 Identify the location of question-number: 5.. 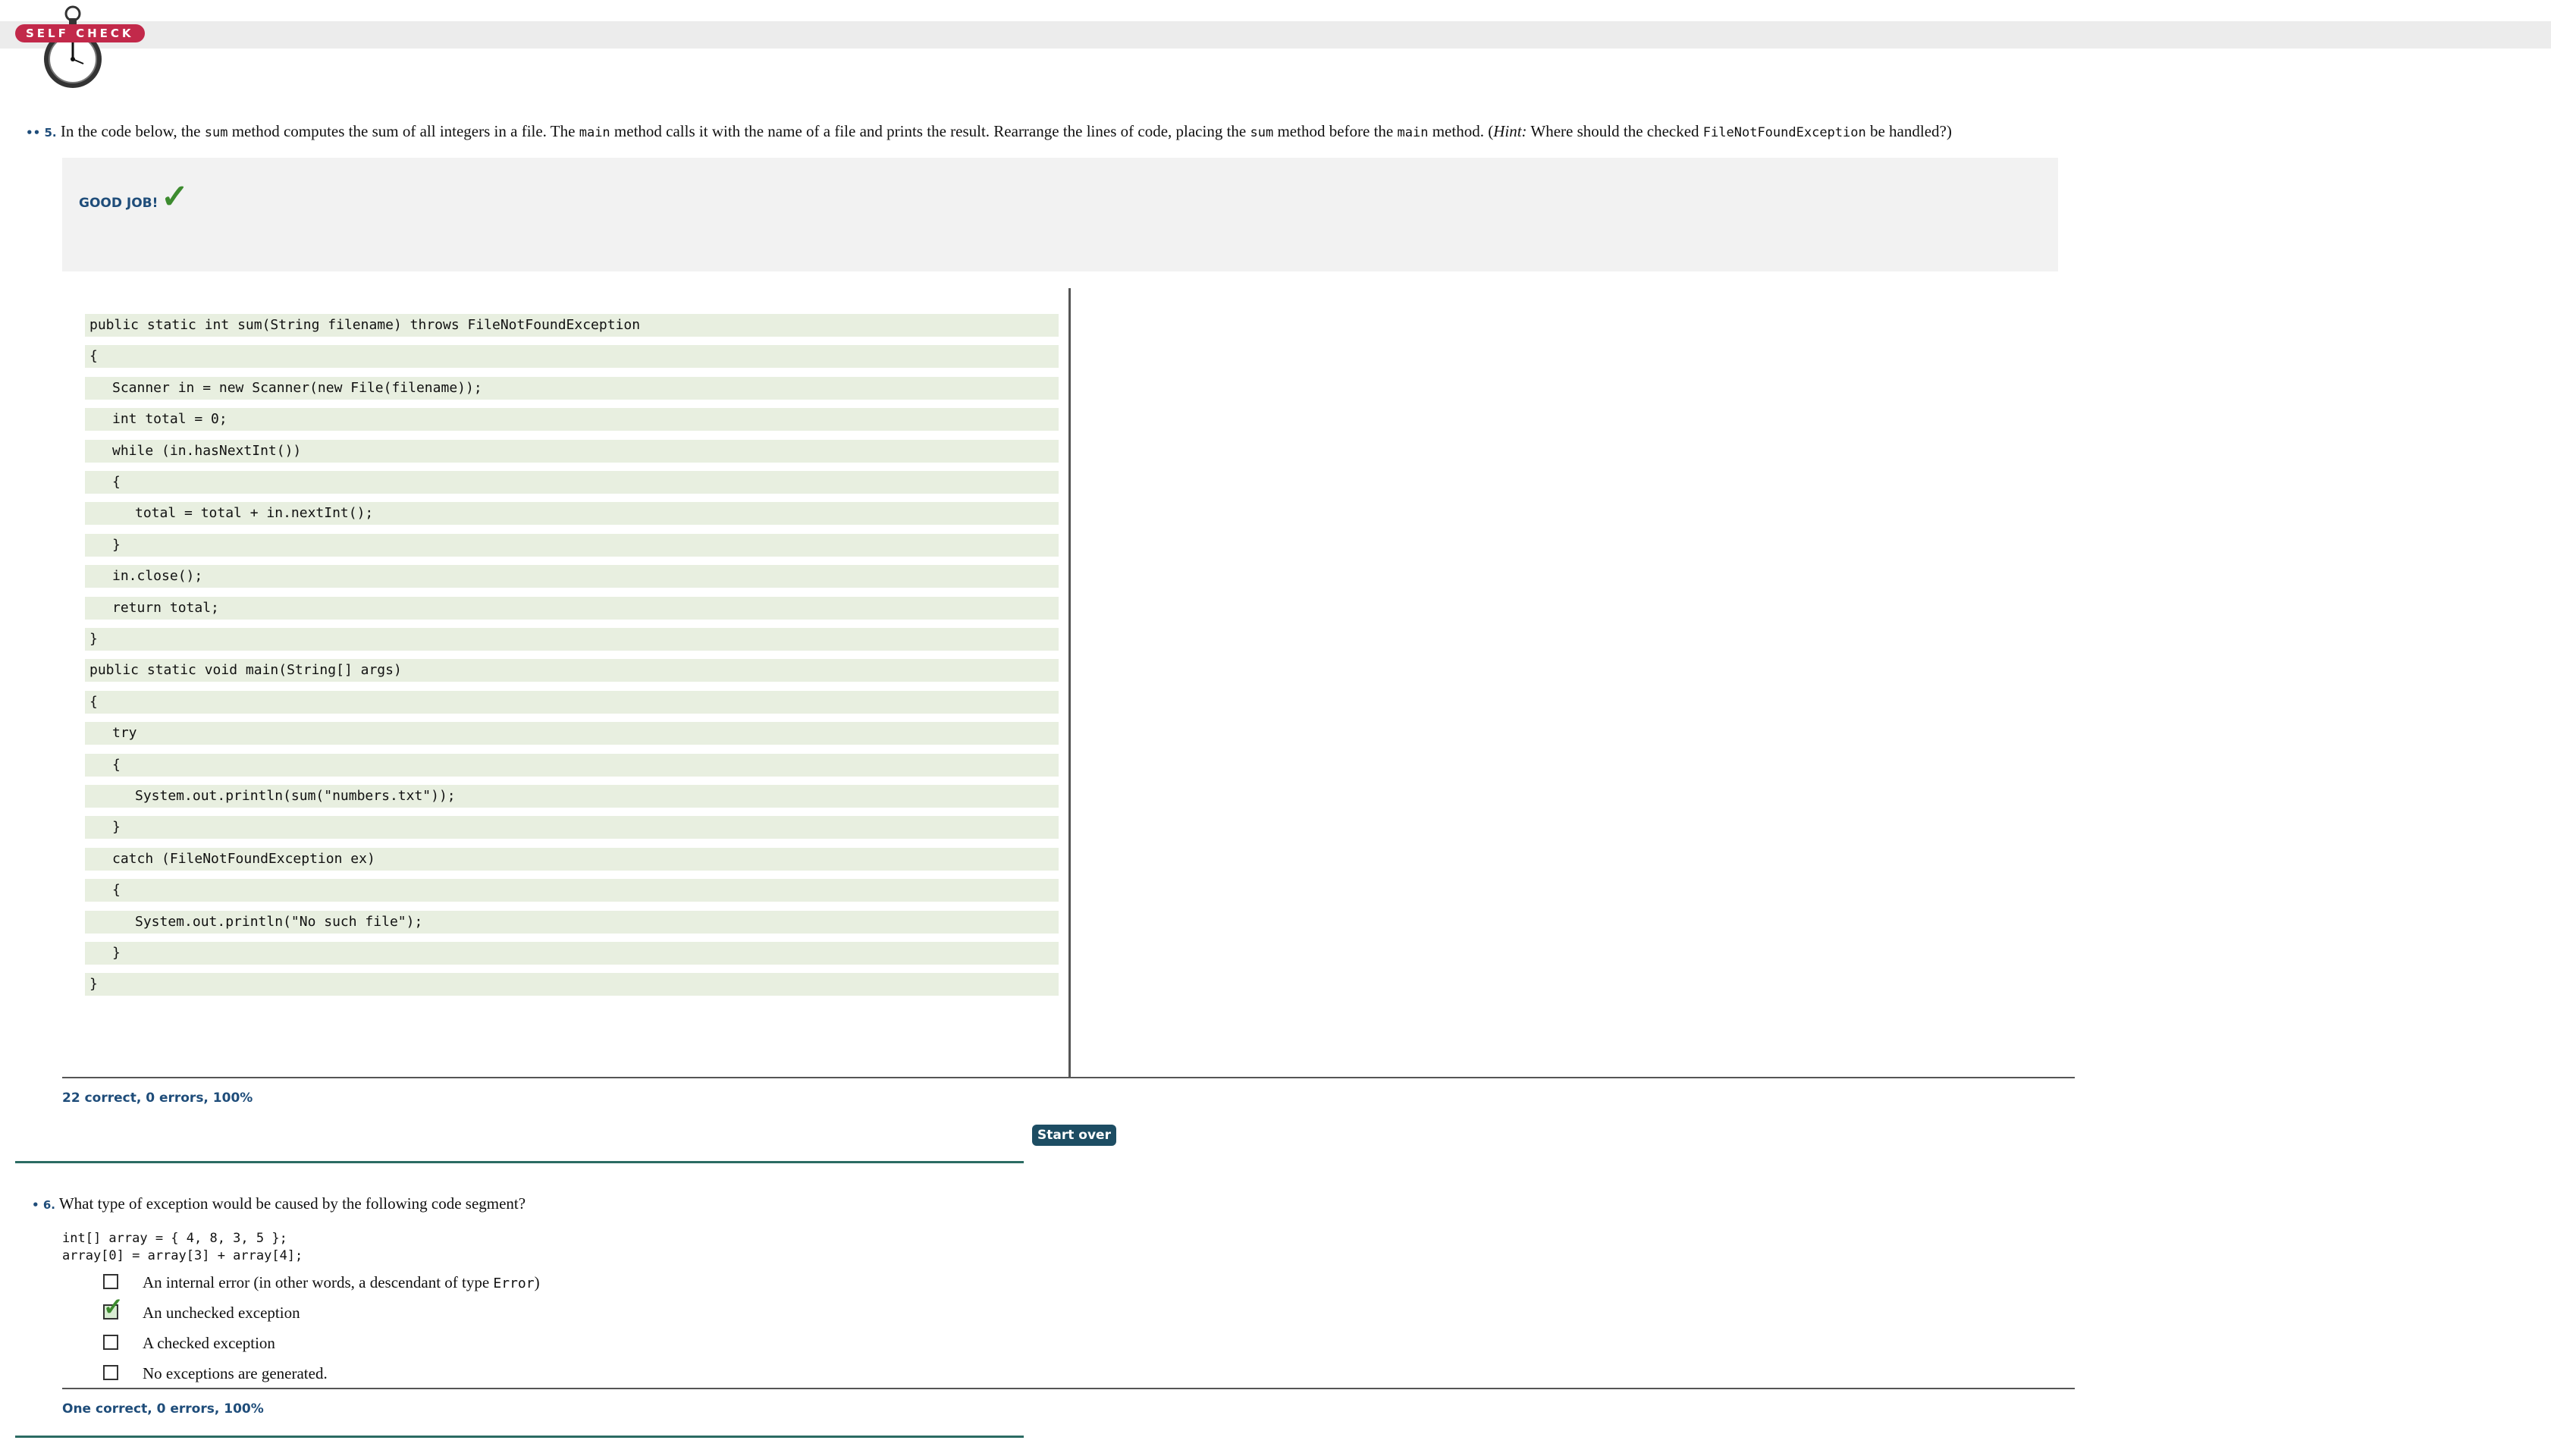
(50, 133).